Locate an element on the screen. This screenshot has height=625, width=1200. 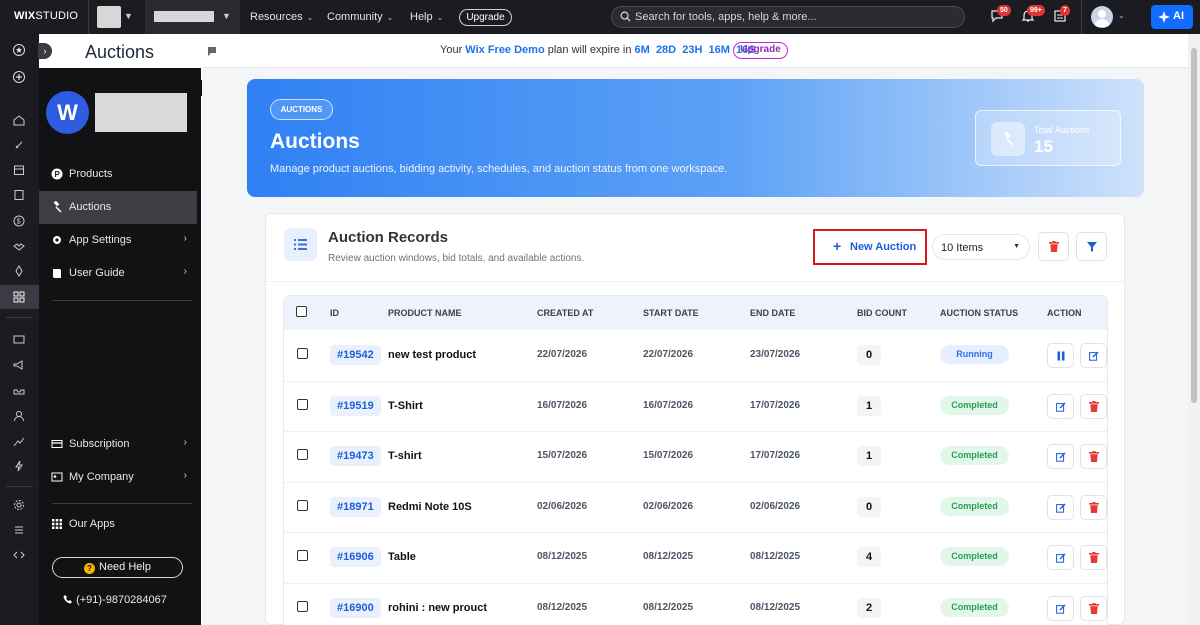
need-help-button: ? Need Help is located at coordinates (117, 567).